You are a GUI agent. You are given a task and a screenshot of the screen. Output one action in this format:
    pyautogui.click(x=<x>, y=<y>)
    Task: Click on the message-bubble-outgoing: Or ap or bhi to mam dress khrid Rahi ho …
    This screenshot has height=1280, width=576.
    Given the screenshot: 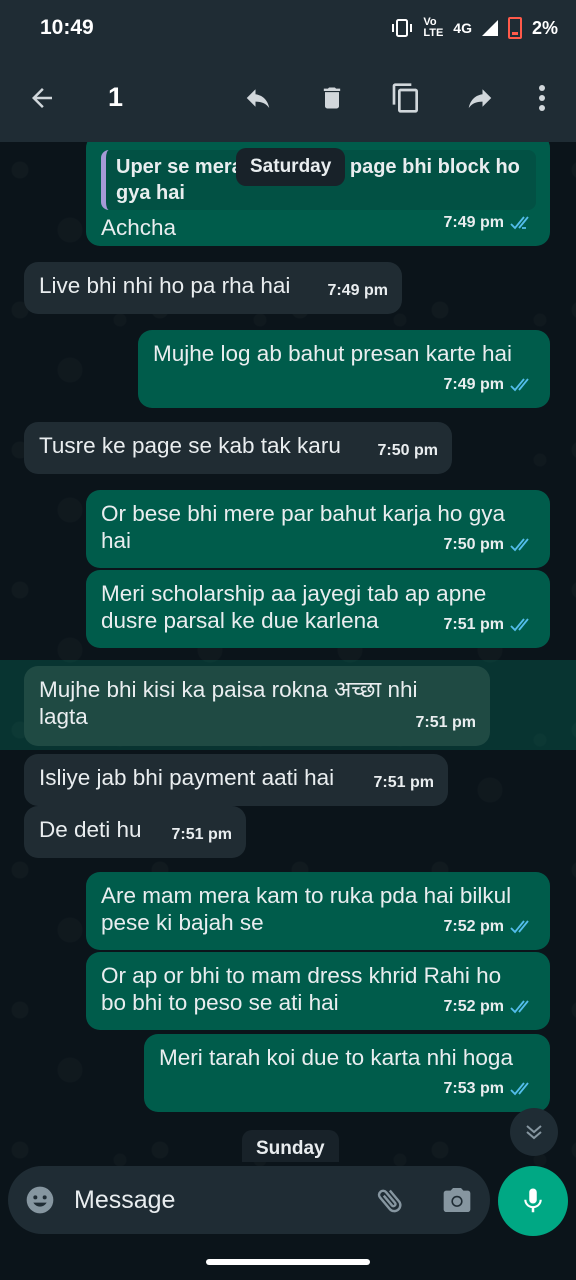 What is the action you would take?
    pyautogui.click(x=318, y=991)
    